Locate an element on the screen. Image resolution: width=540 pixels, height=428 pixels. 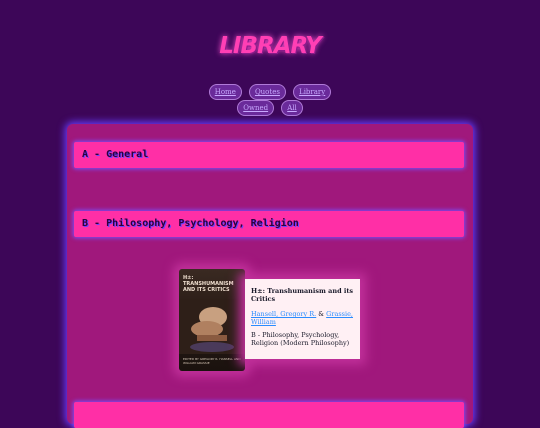
author-link-hansell: Hansell, Gregory R. is located at coordinates (283, 314).